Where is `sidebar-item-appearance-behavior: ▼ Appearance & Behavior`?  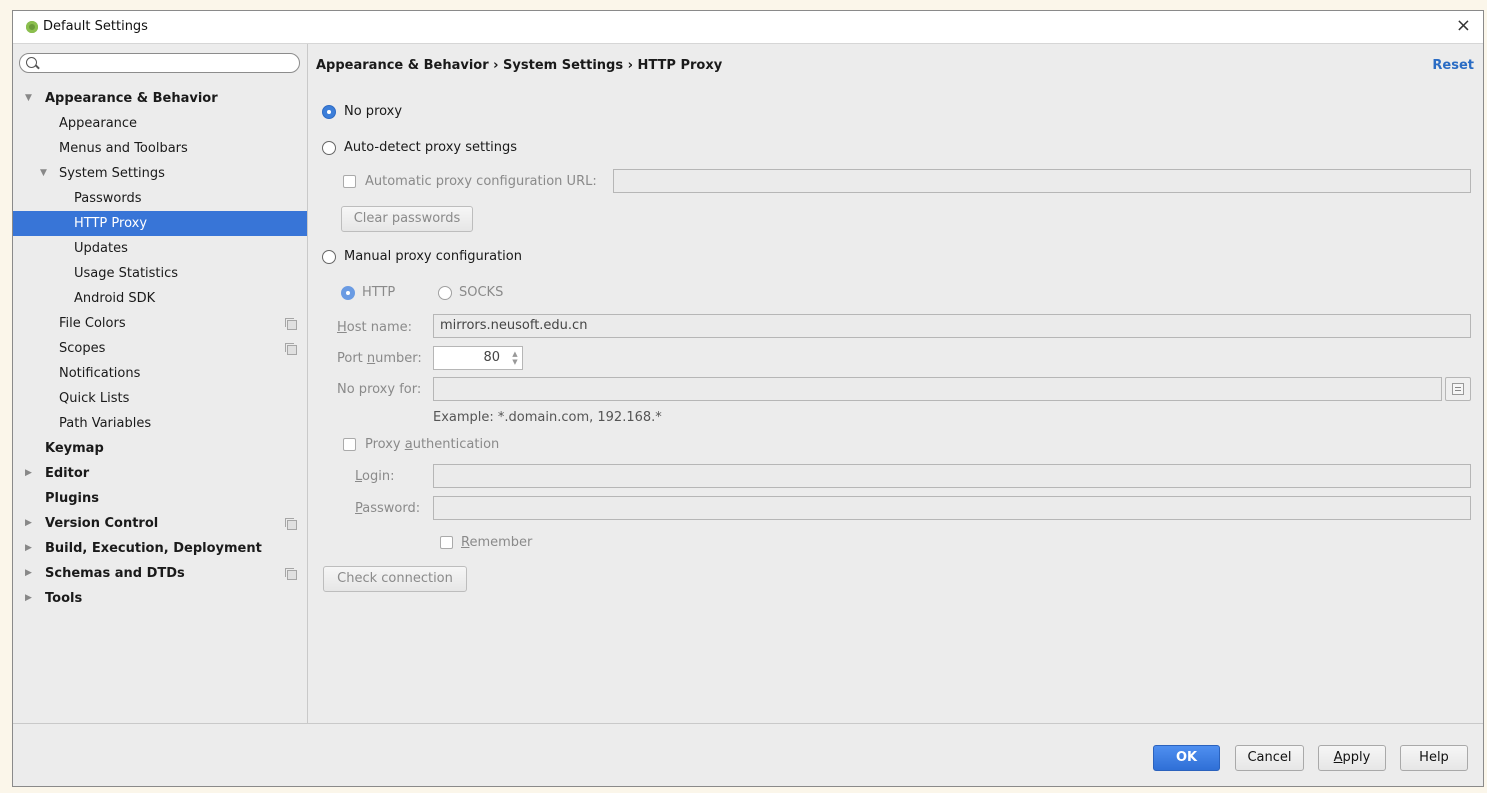
sidebar-item-appearance-behavior: ▼ Appearance & Behavior is located at coordinates (160, 98).